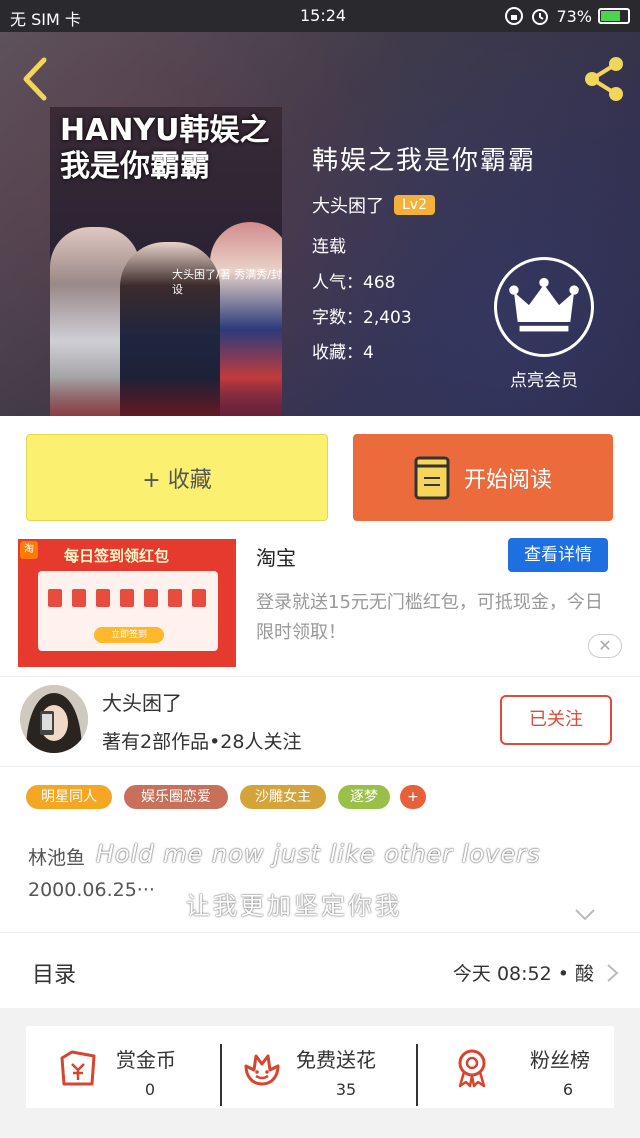 This screenshot has width=640, height=1138. Describe the element at coordinates (343, 353) in the screenshot. I see `book-favorites: 收藏：4` at that location.